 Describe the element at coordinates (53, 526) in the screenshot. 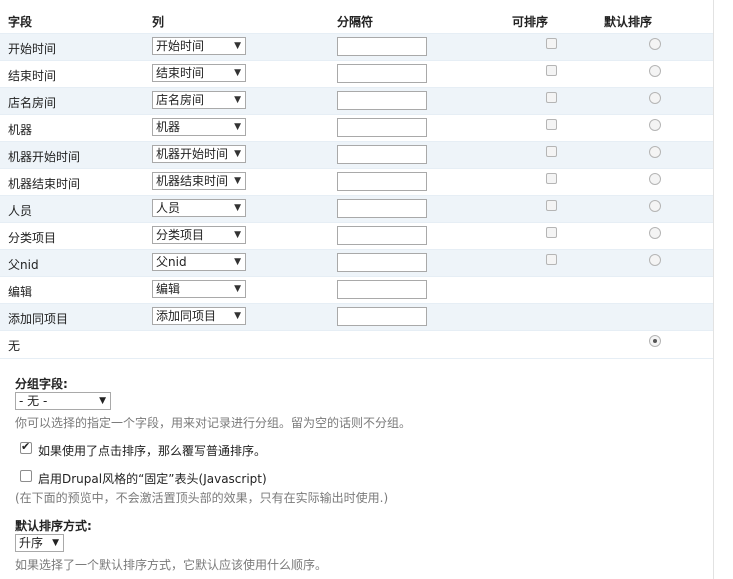

I see `default-sort-order-label: 默认排序方式:` at that location.